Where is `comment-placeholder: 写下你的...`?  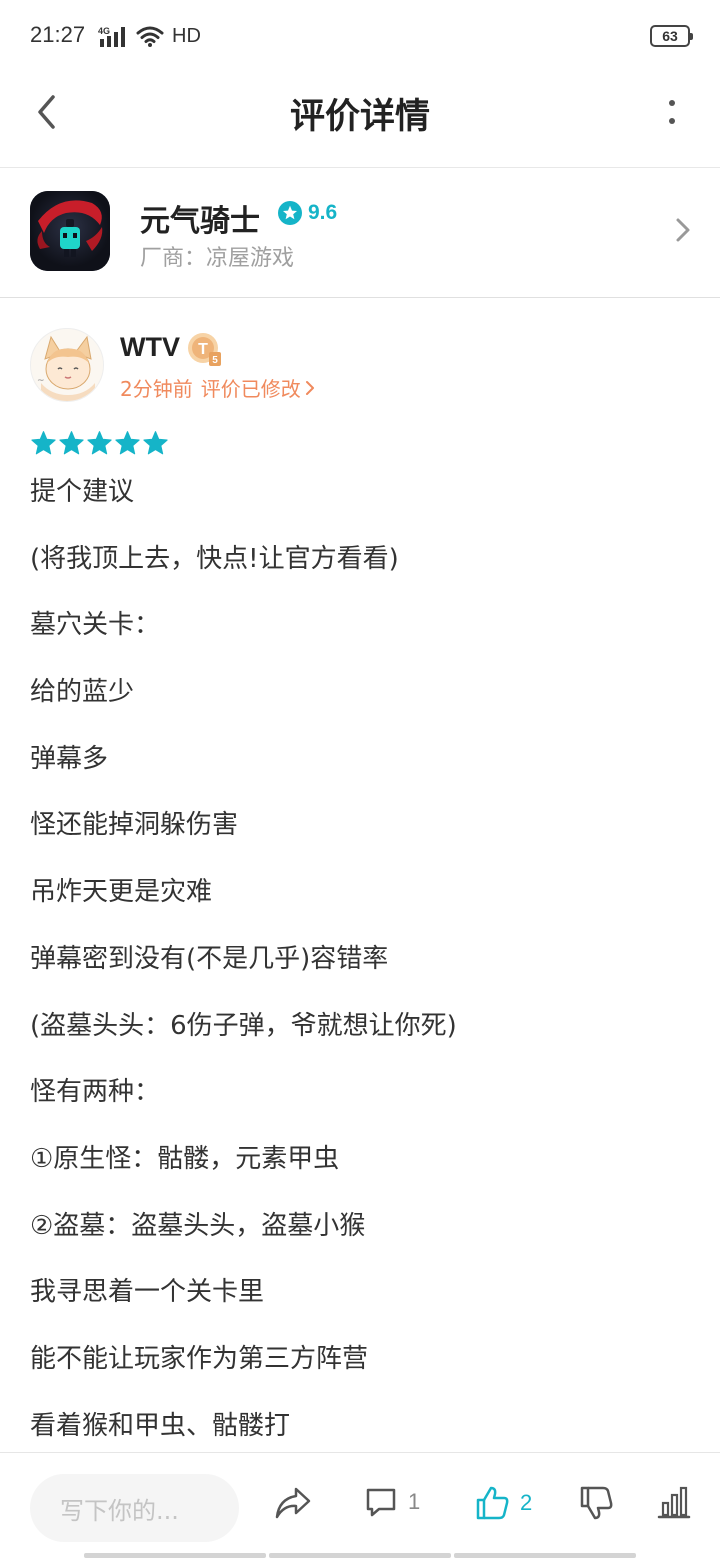
comment-placeholder: 写下你的... is located at coordinates (119, 1510).